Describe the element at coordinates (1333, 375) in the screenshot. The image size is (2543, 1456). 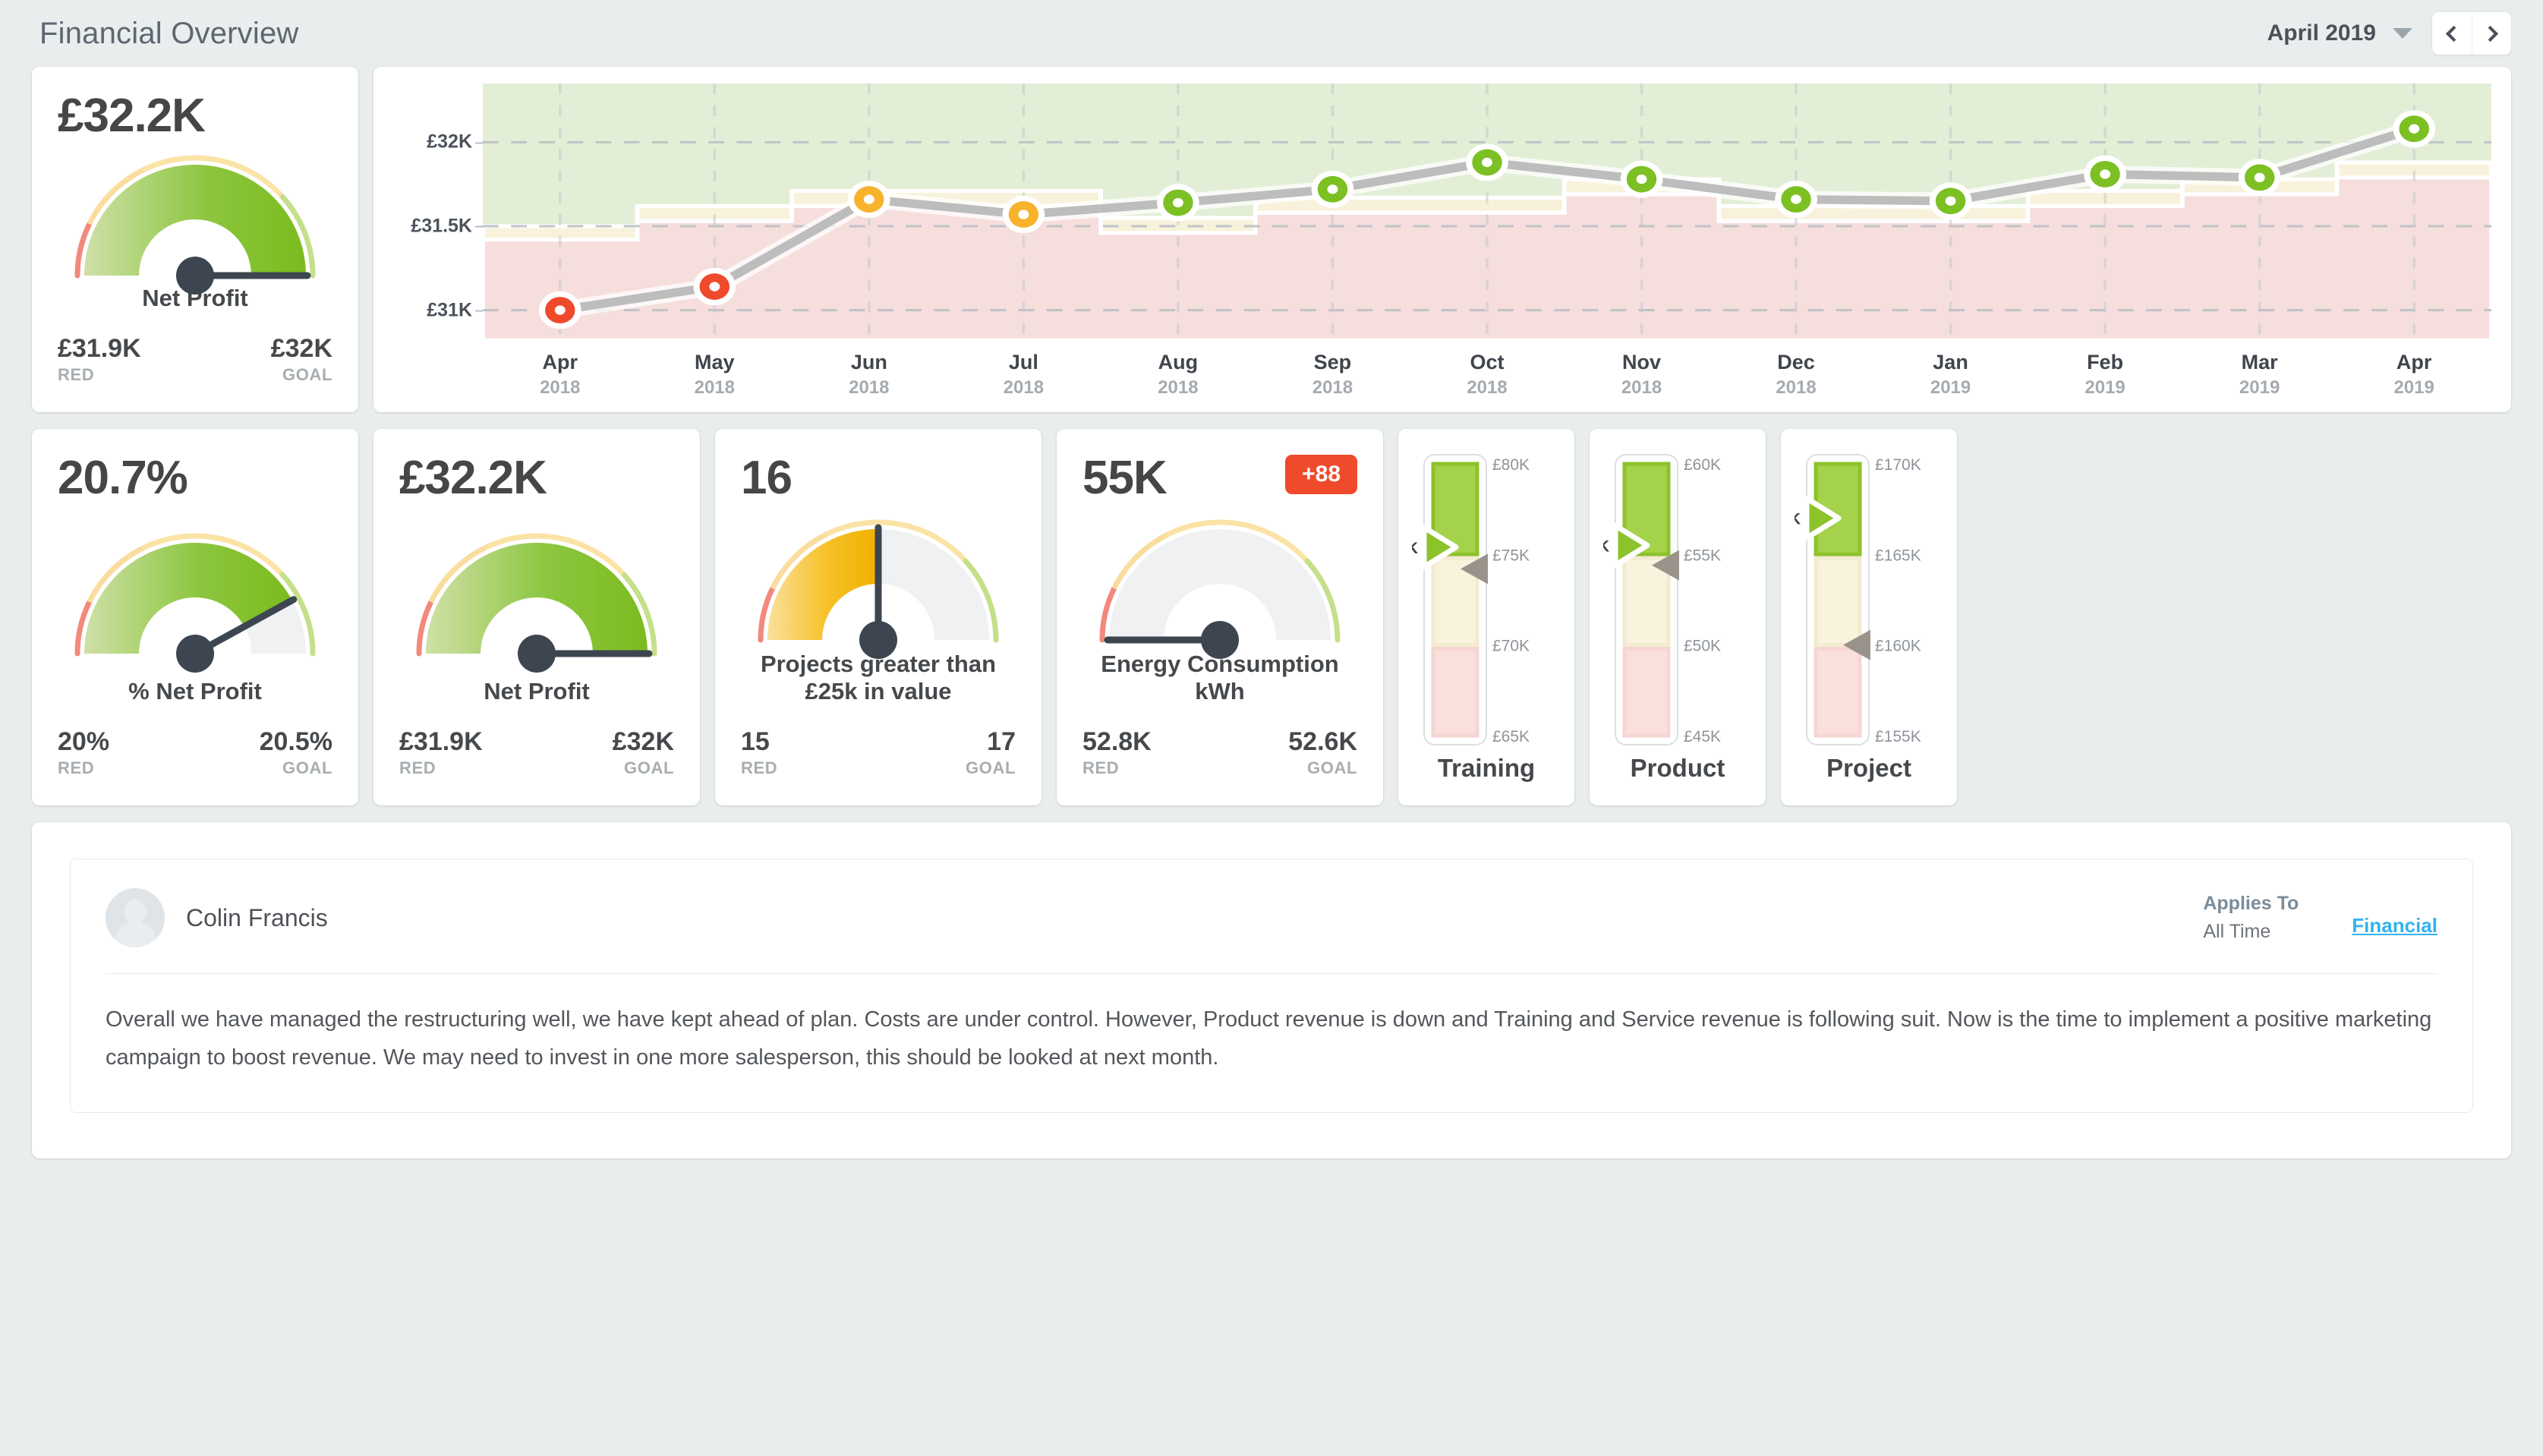
I see `chart-x-tick: Sep 2018` at that location.